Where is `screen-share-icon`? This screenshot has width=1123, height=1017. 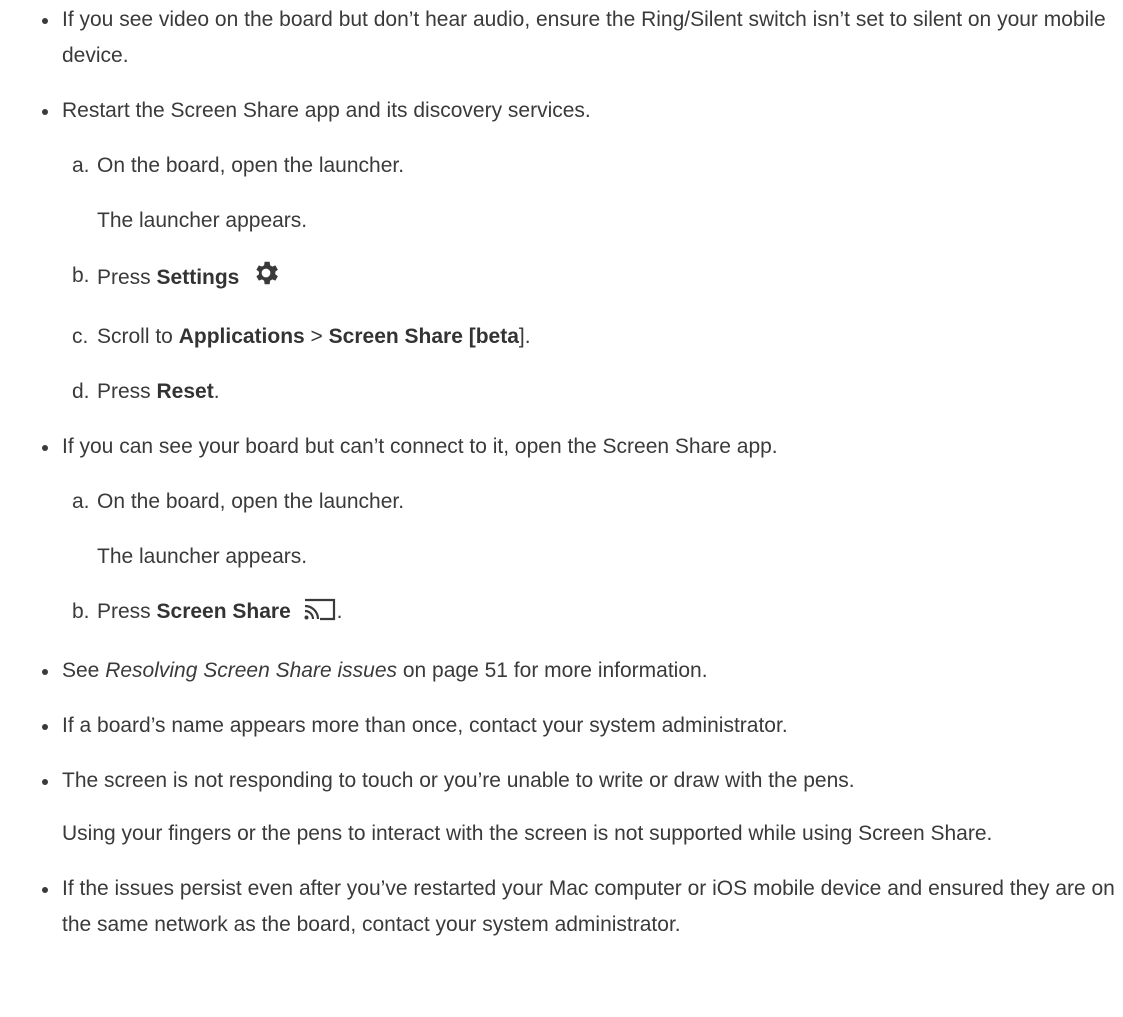 screen-share-icon is located at coordinates (320, 615).